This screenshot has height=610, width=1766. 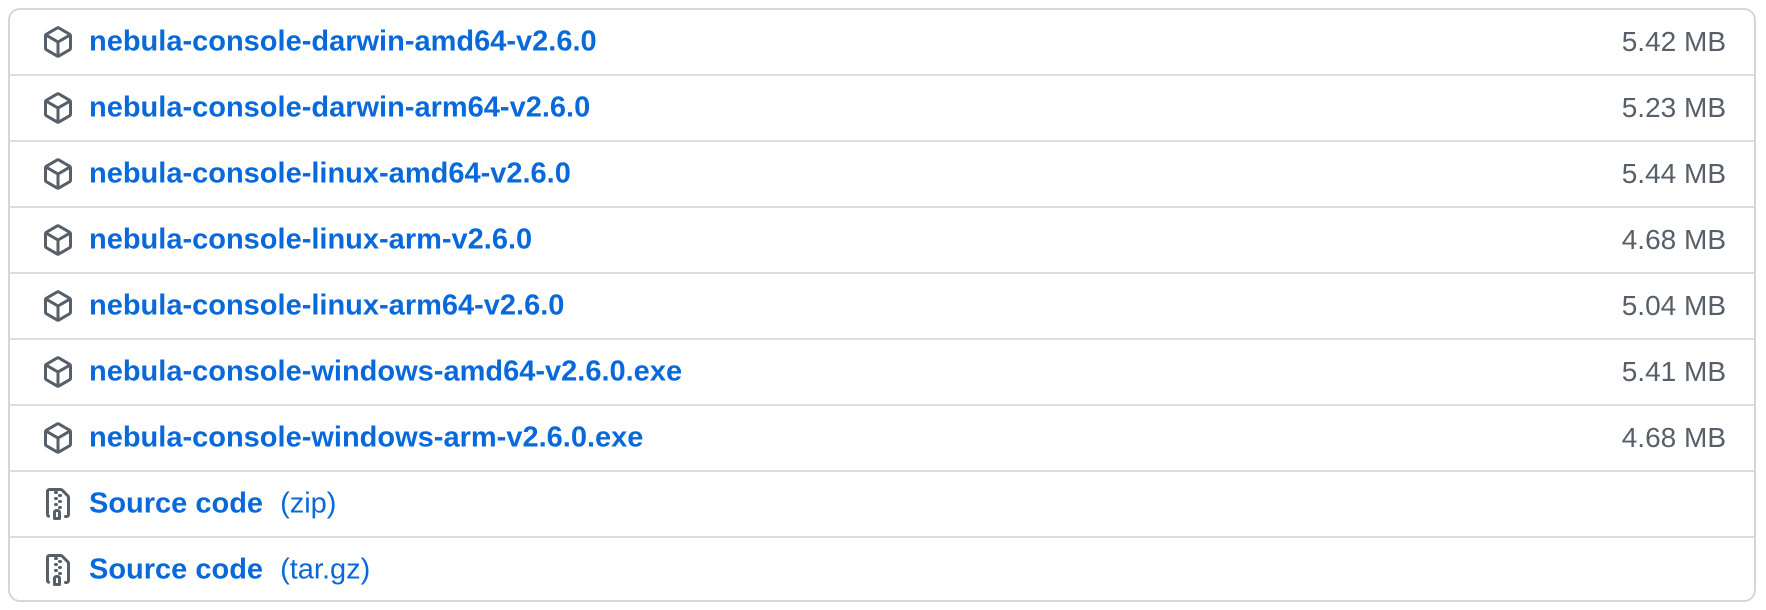 What do you see at coordinates (1673, 305) in the screenshot?
I see `asset-file-size: 5.04 MB` at bounding box center [1673, 305].